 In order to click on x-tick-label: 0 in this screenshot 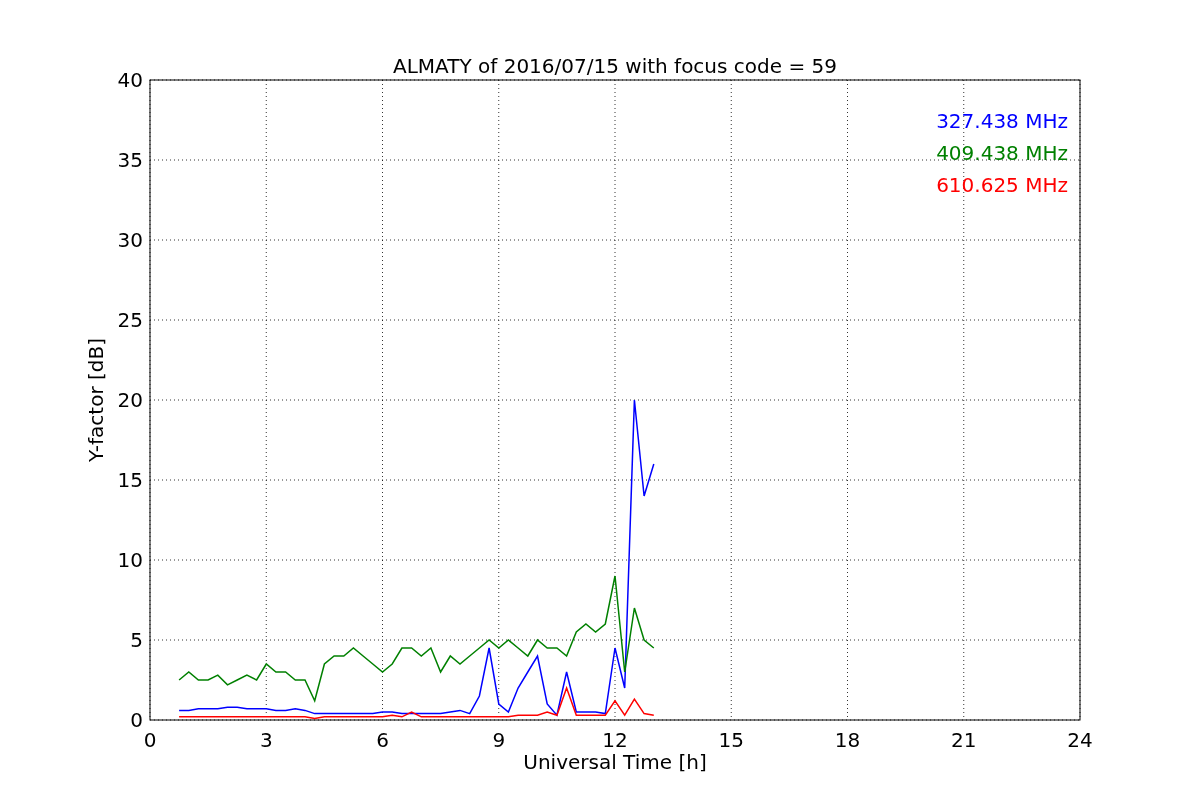, I will do `click(150, 740)`.